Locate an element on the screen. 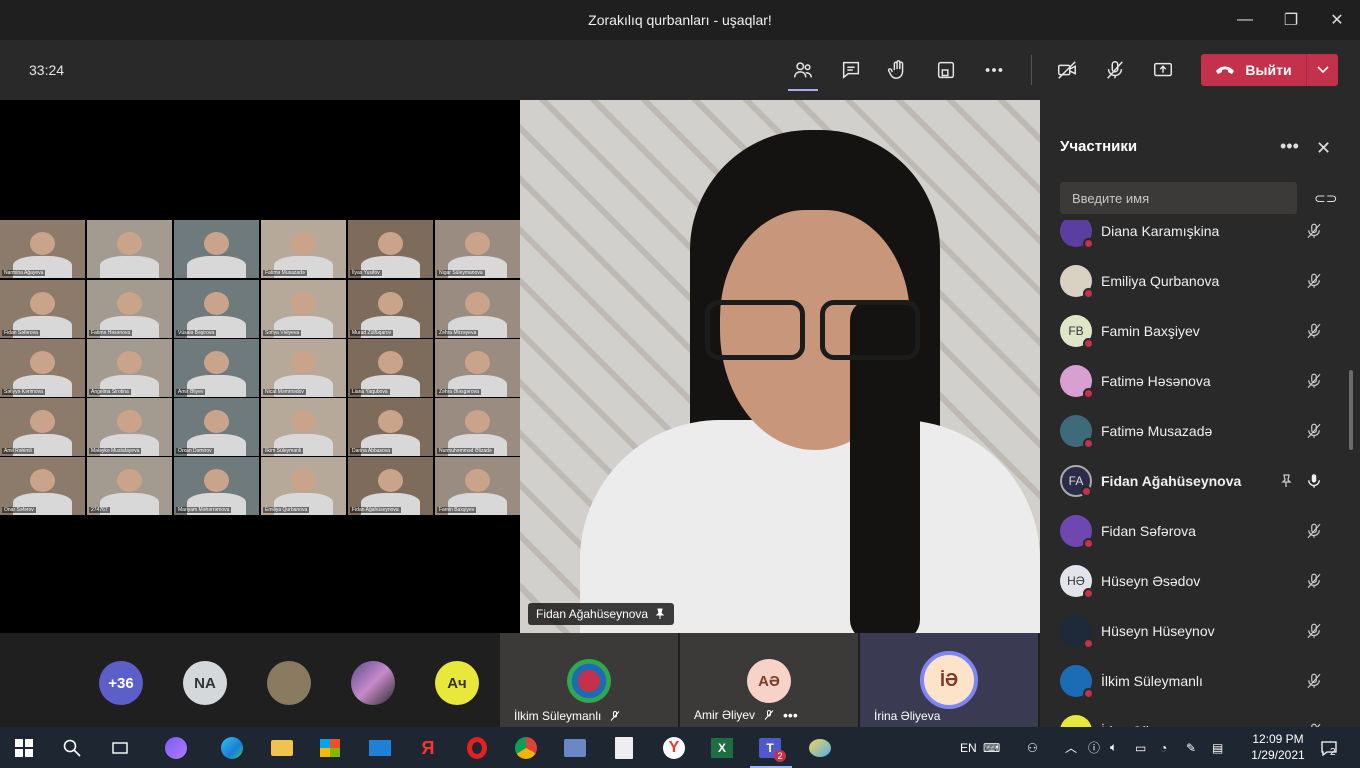 The image size is (1360, 768). system-clock: 12:09 PM 1/29/2021 is located at coordinates (1278, 747).